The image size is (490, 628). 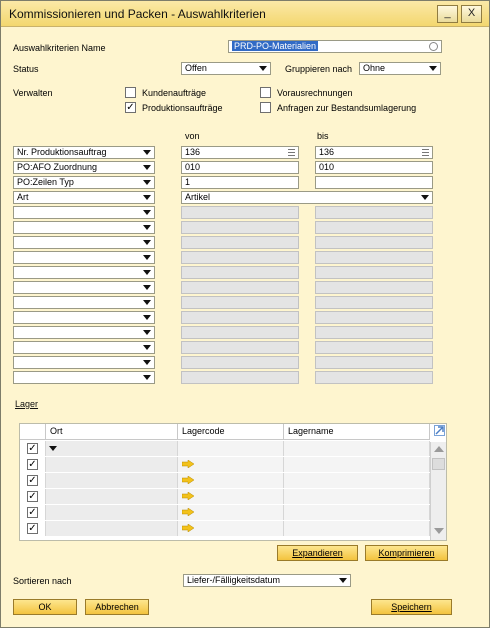 I want to click on minimize-button: _, so click(x=447, y=14).